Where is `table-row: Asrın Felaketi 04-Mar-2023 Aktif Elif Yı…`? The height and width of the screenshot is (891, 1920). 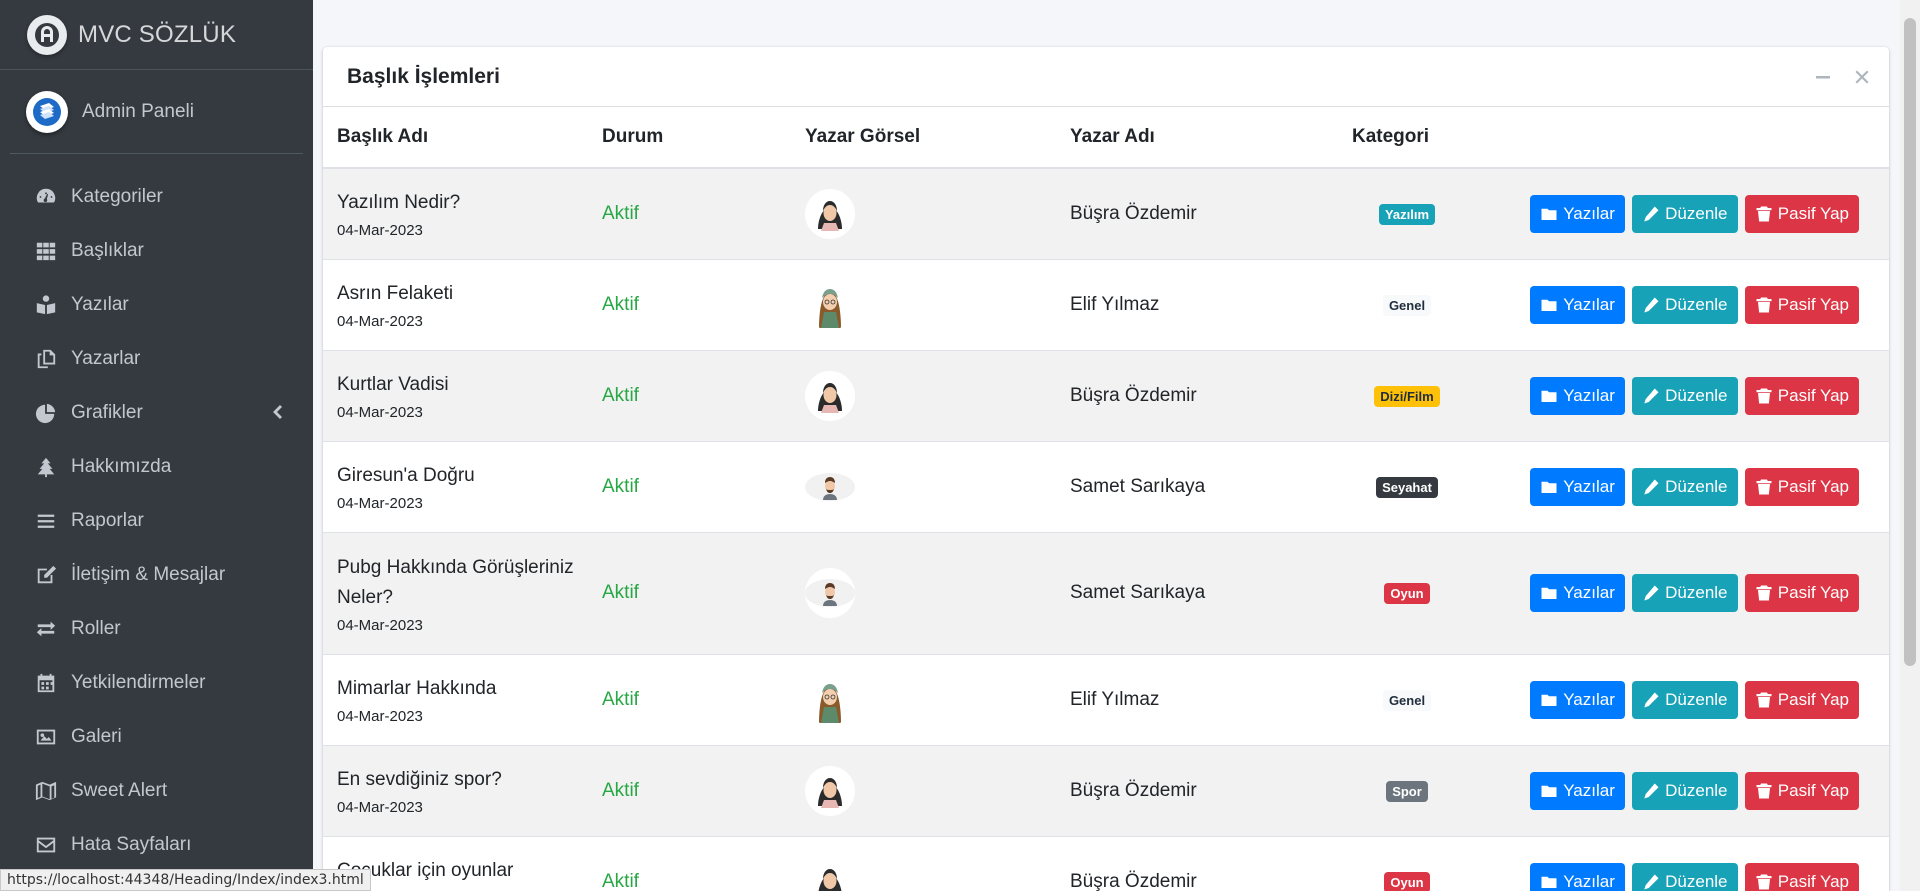 table-row: Asrın Felaketi 04-Mar-2023 Aktif Elif Yı… is located at coordinates (1106, 304).